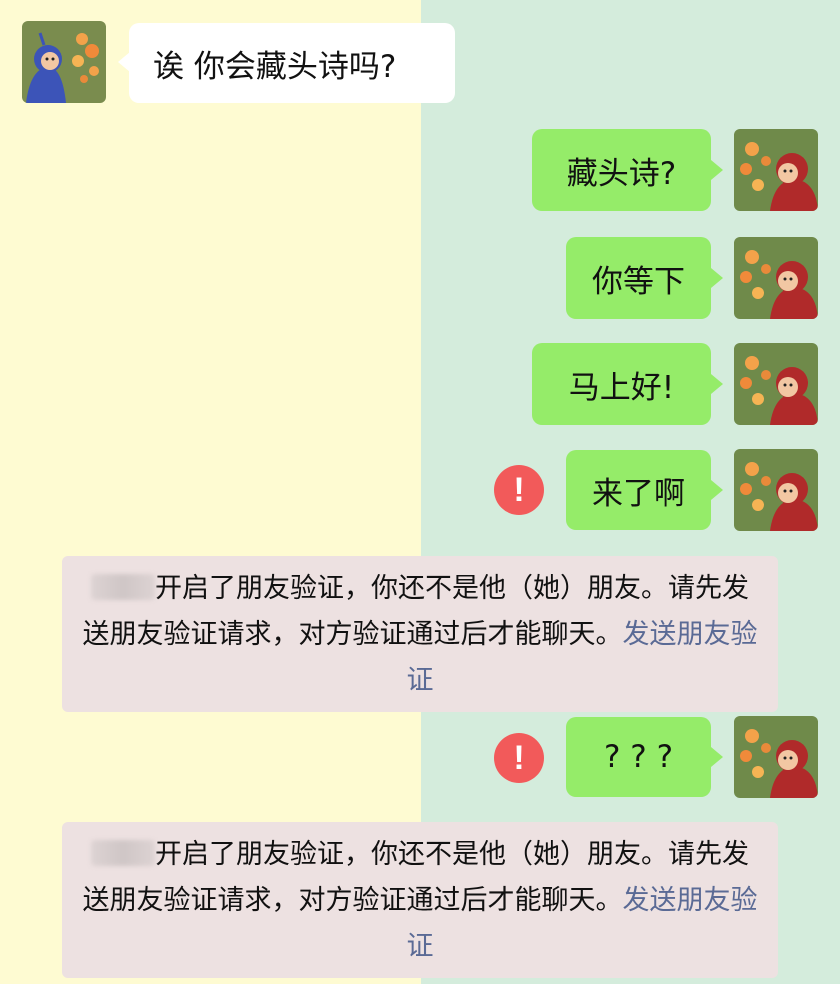 The height and width of the screenshot is (984, 840). I want to click on outgoing-message-bubble: 你等下, so click(638, 278).